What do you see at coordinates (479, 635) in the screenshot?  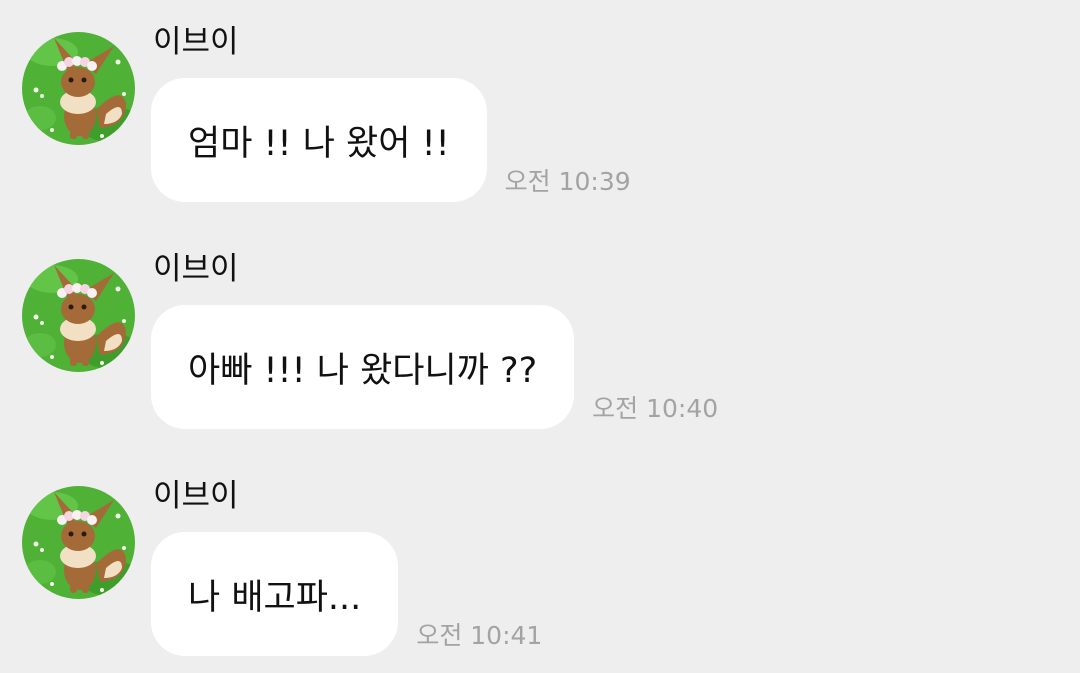 I see `message-time: 오전 10:41` at bounding box center [479, 635].